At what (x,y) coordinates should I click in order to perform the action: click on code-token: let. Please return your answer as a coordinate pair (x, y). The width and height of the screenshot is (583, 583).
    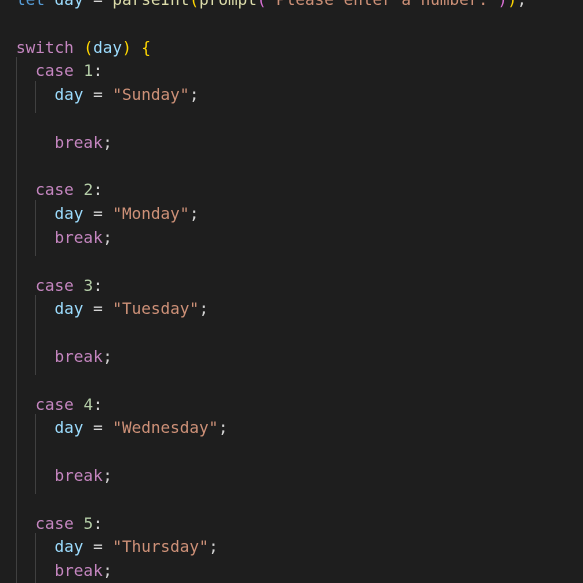
    Looking at the image, I should click on (30, 4).